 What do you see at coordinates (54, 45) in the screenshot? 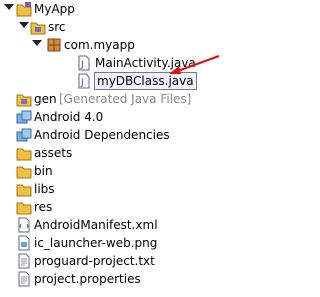
I see `package-icon` at bounding box center [54, 45].